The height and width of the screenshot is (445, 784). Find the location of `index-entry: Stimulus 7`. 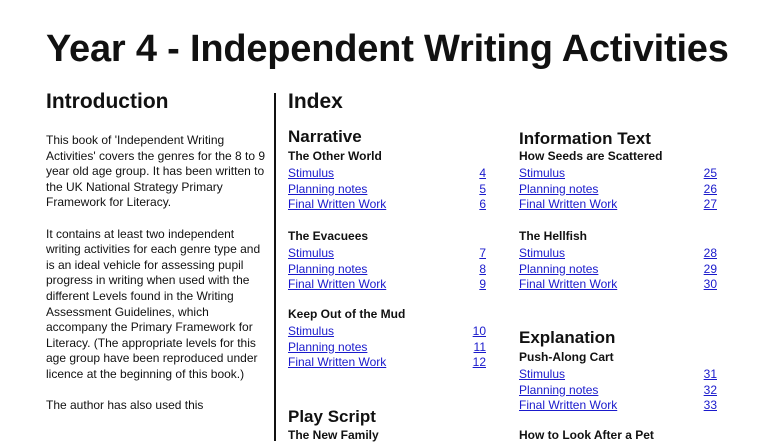

index-entry: Stimulus 7 is located at coordinates (387, 254).